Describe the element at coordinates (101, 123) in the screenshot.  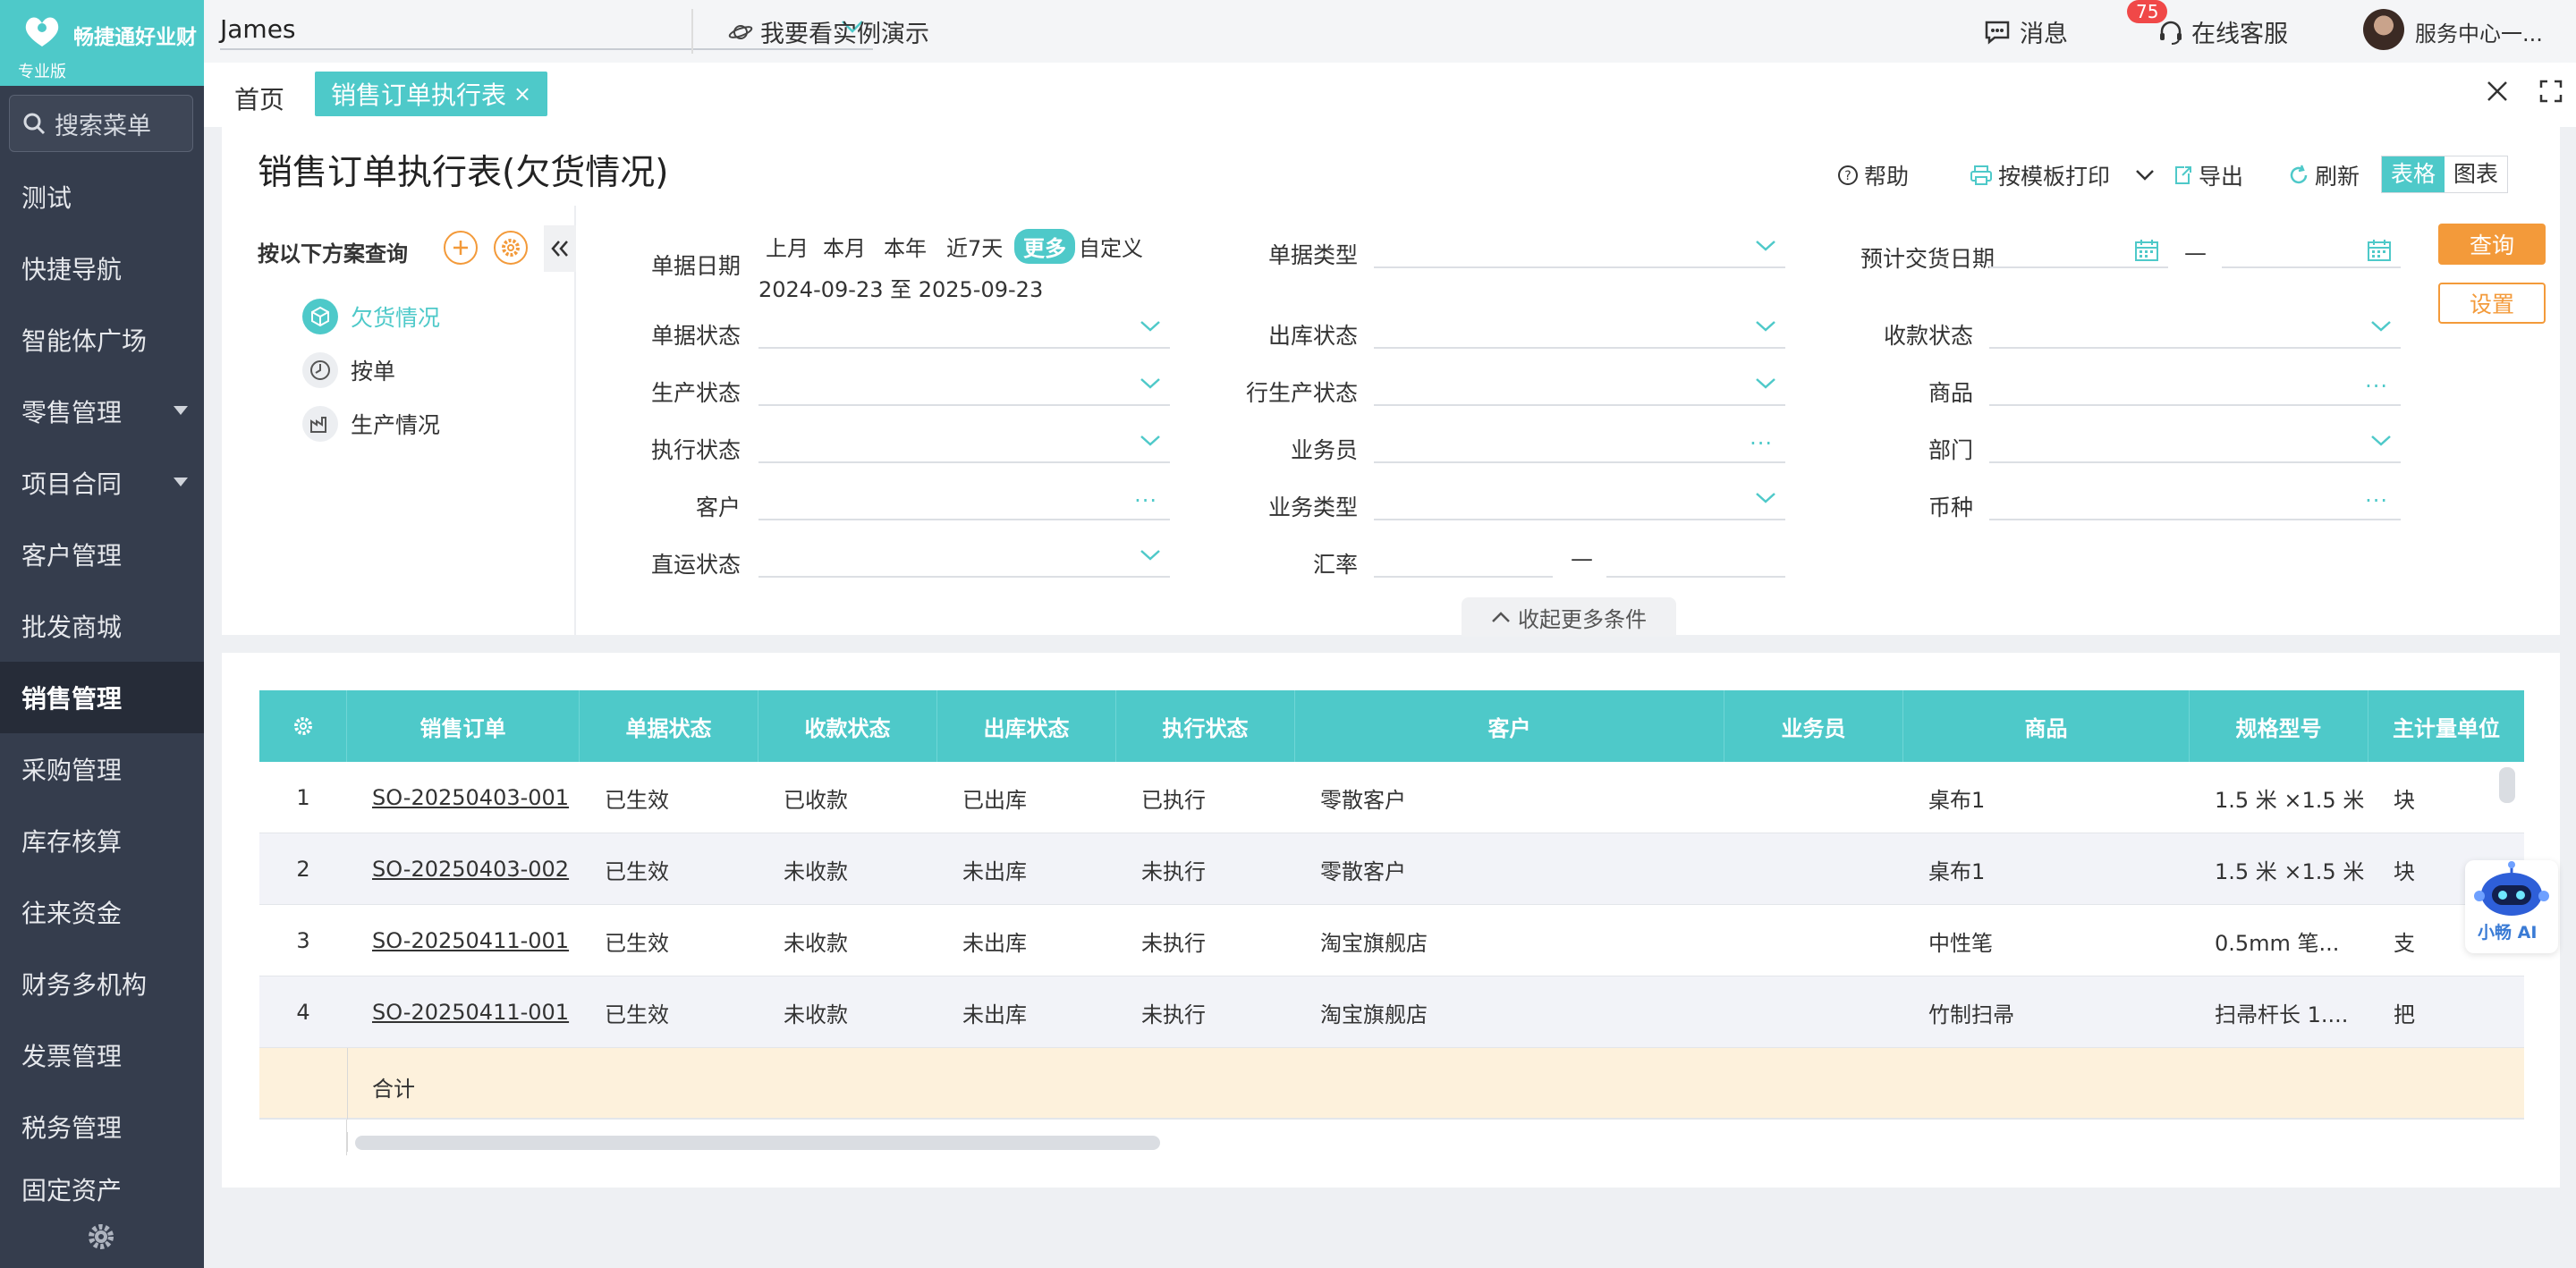
I see `menu-search-input: 搜索菜单` at that location.